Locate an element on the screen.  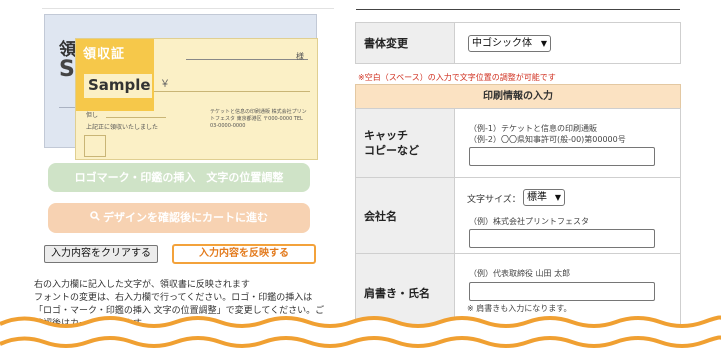
font-select: 中ゴシック体 ▼ is located at coordinates (509, 43).